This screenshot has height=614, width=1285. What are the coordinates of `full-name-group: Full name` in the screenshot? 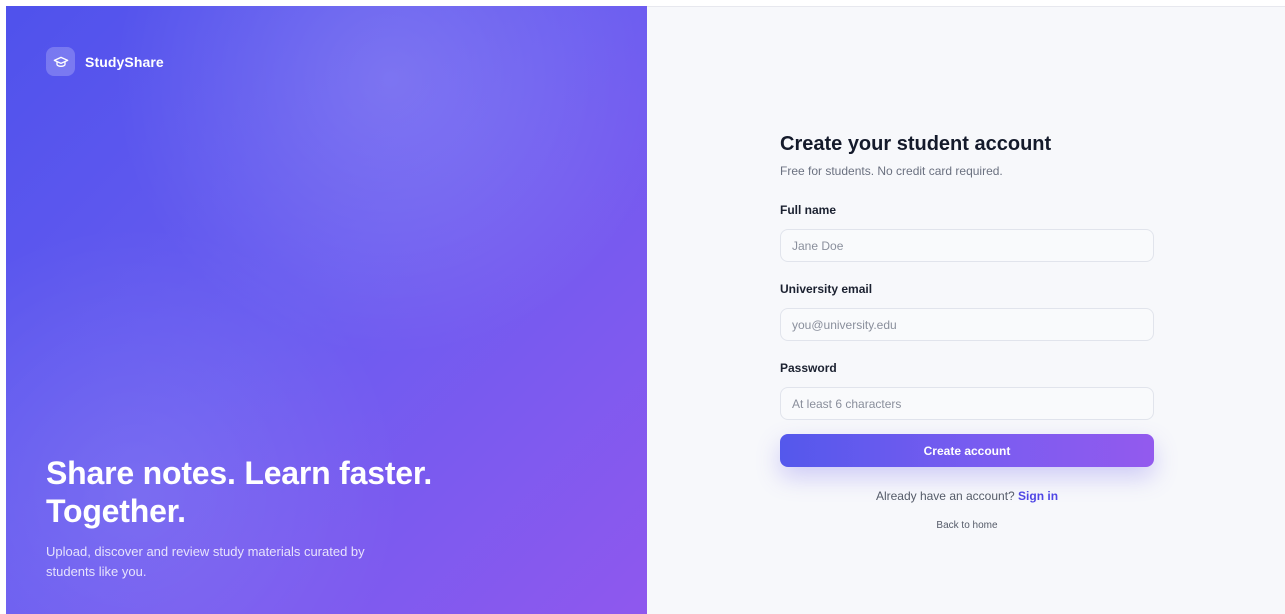 It's located at (967, 231).